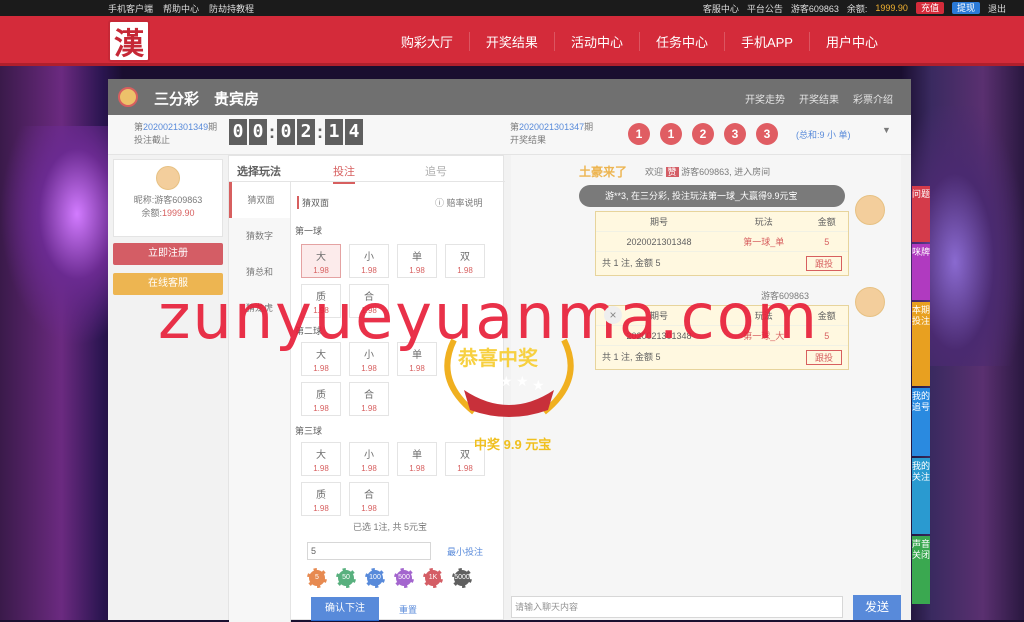 The image size is (1024, 622). I want to click on win-amount: 中奖 9.9 元宝, so click(513, 444).